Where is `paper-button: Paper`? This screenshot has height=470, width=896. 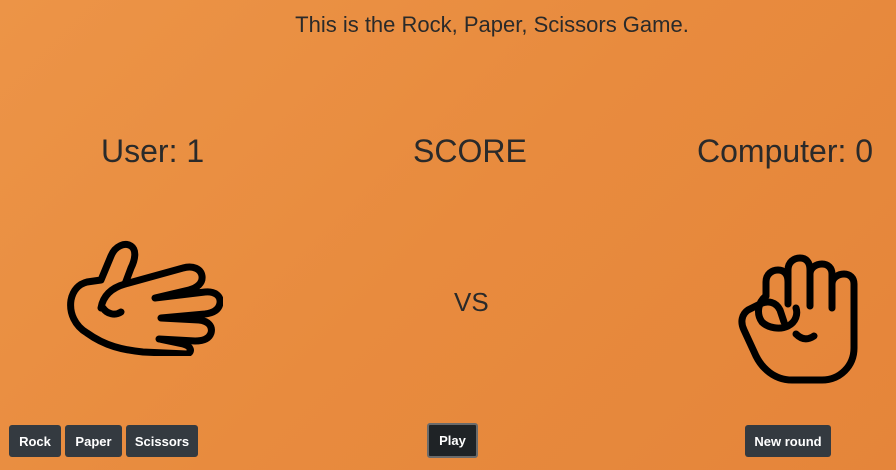 paper-button: Paper is located at coordinates (93, 441).